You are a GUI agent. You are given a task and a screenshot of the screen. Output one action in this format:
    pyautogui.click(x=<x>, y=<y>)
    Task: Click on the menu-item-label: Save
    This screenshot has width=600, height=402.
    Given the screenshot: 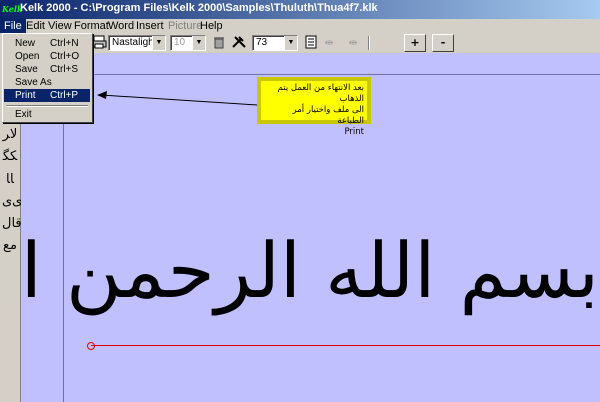 What is the action you would take?
    pyautogui.click(x=26, y=69)
    